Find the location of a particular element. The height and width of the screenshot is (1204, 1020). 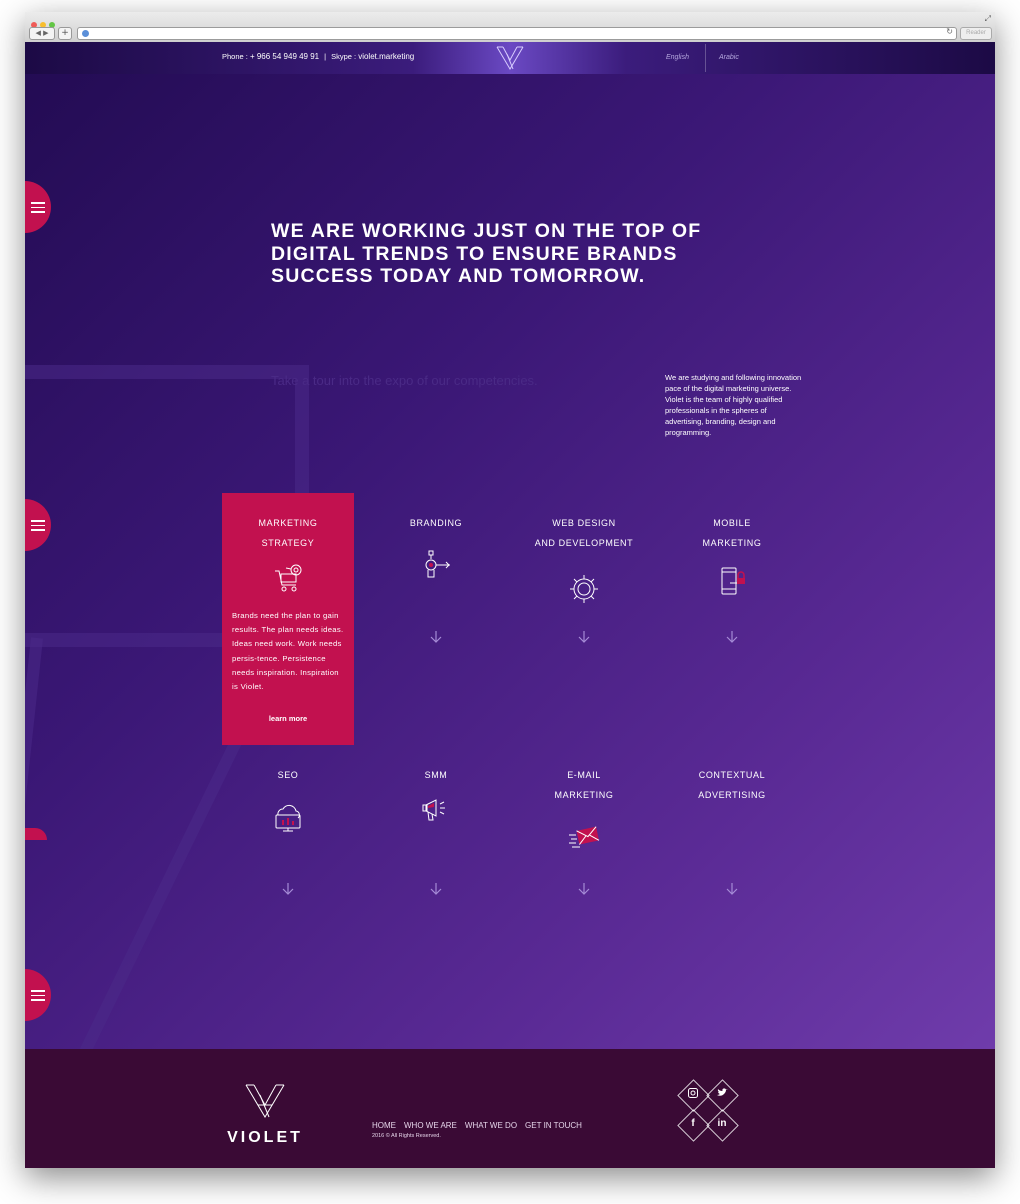

twitter-icon is located at coordinates (722, 1092).